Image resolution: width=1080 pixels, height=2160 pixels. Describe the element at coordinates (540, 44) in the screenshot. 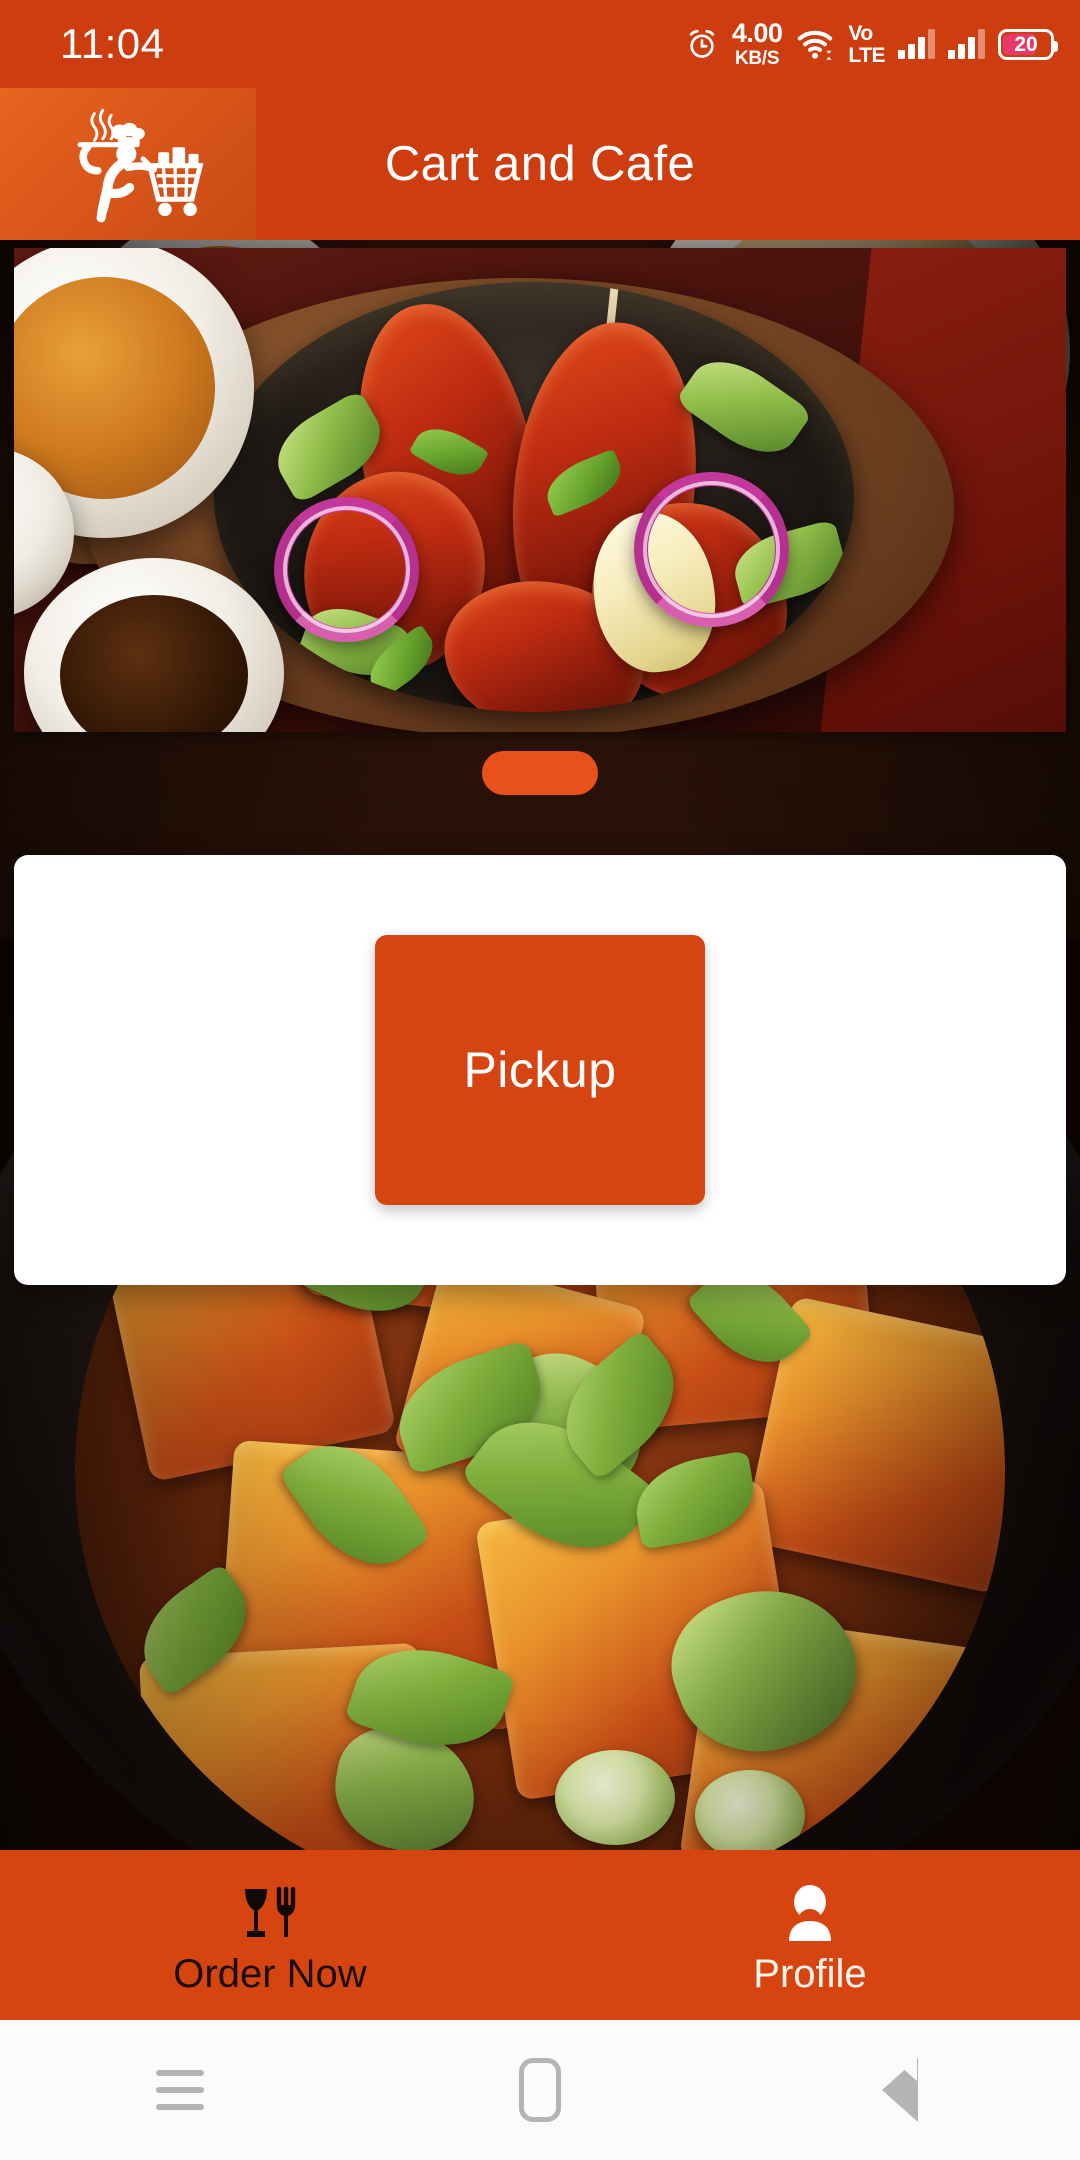

I see `status-bar: 11:04 4.00 KB/S Vo LTE 20` at that location.